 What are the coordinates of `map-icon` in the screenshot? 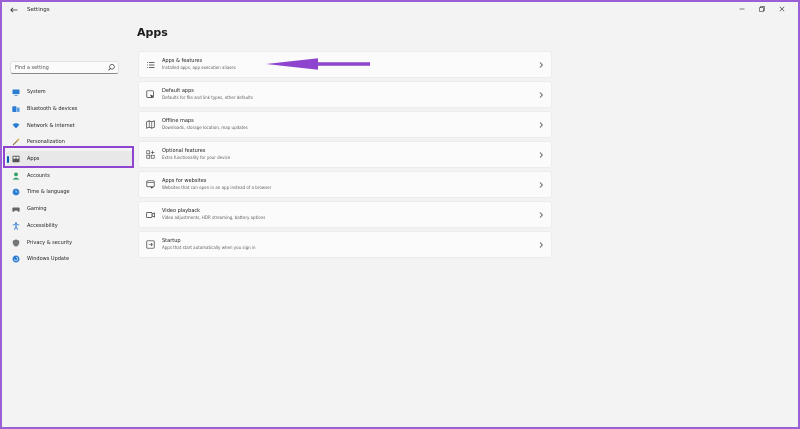 It's located at (150, 125).